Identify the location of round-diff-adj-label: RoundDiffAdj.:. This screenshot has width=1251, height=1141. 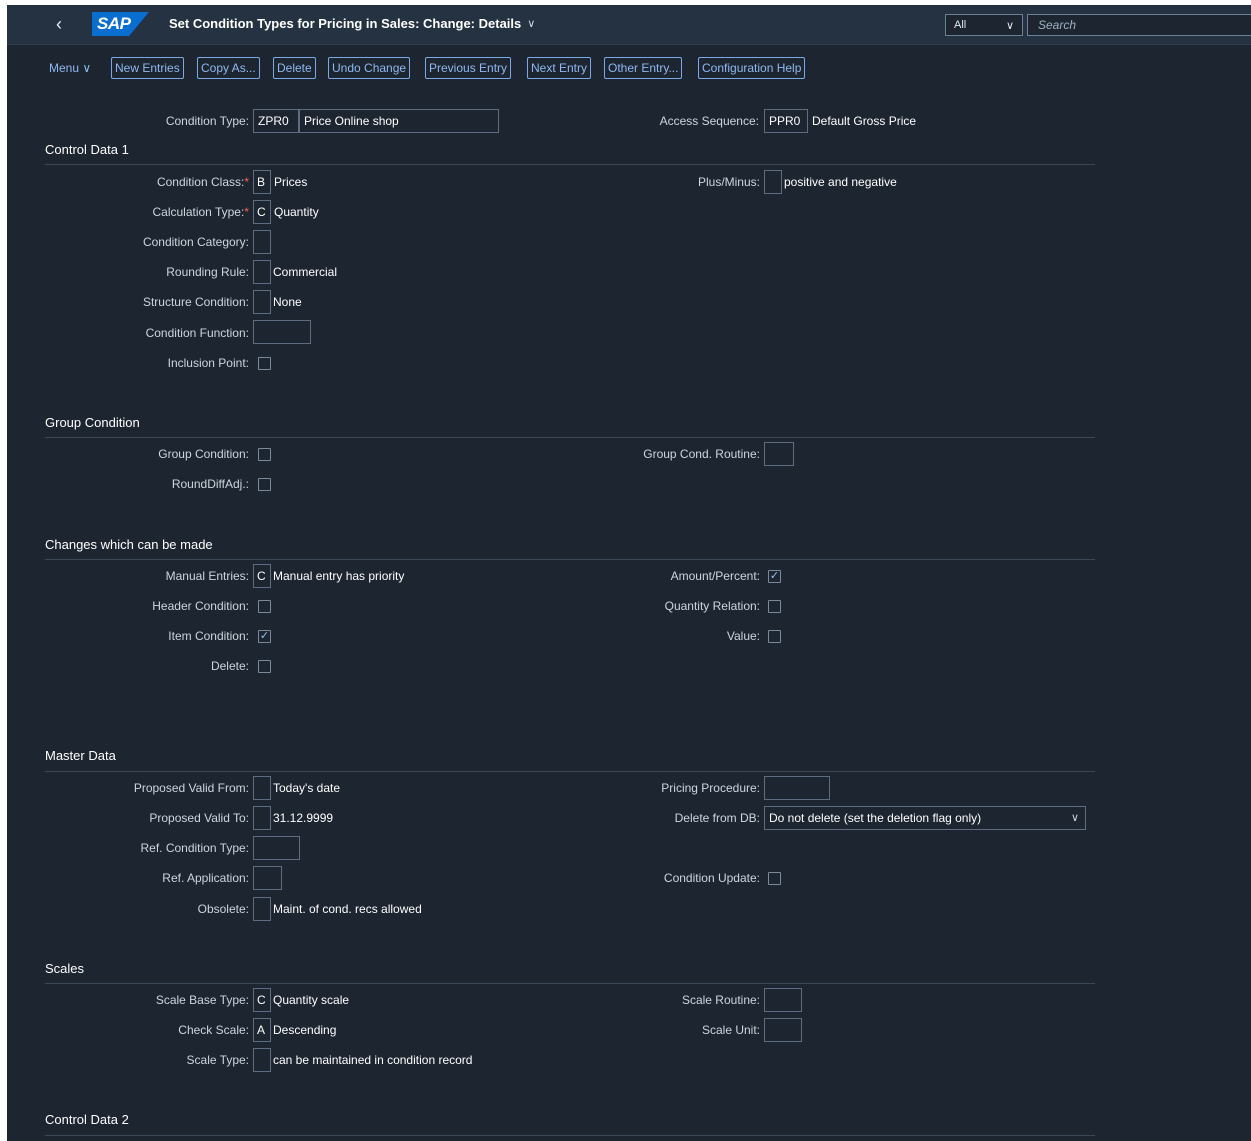
(210, 484).